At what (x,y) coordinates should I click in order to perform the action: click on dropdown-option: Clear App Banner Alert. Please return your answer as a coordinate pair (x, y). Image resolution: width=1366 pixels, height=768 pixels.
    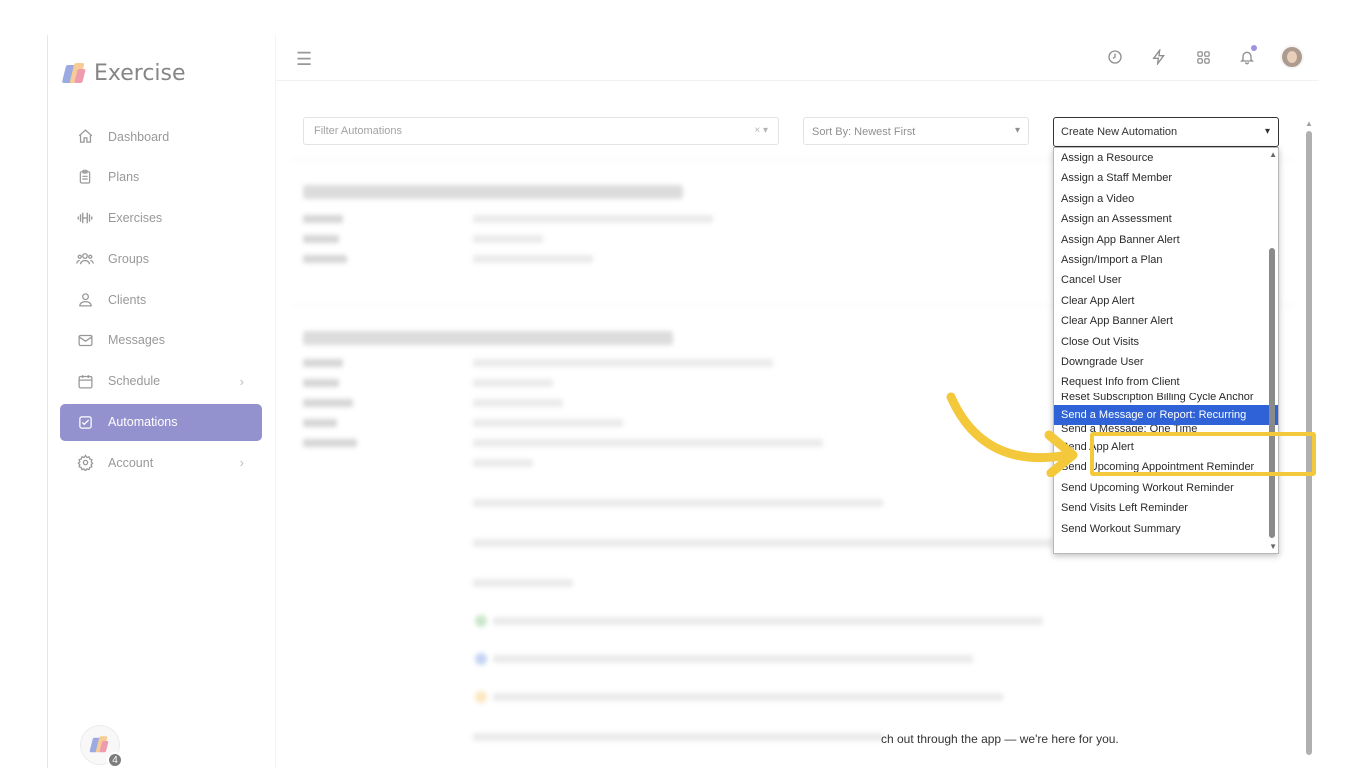
    Looking at the image, I should click on (1166, 321).